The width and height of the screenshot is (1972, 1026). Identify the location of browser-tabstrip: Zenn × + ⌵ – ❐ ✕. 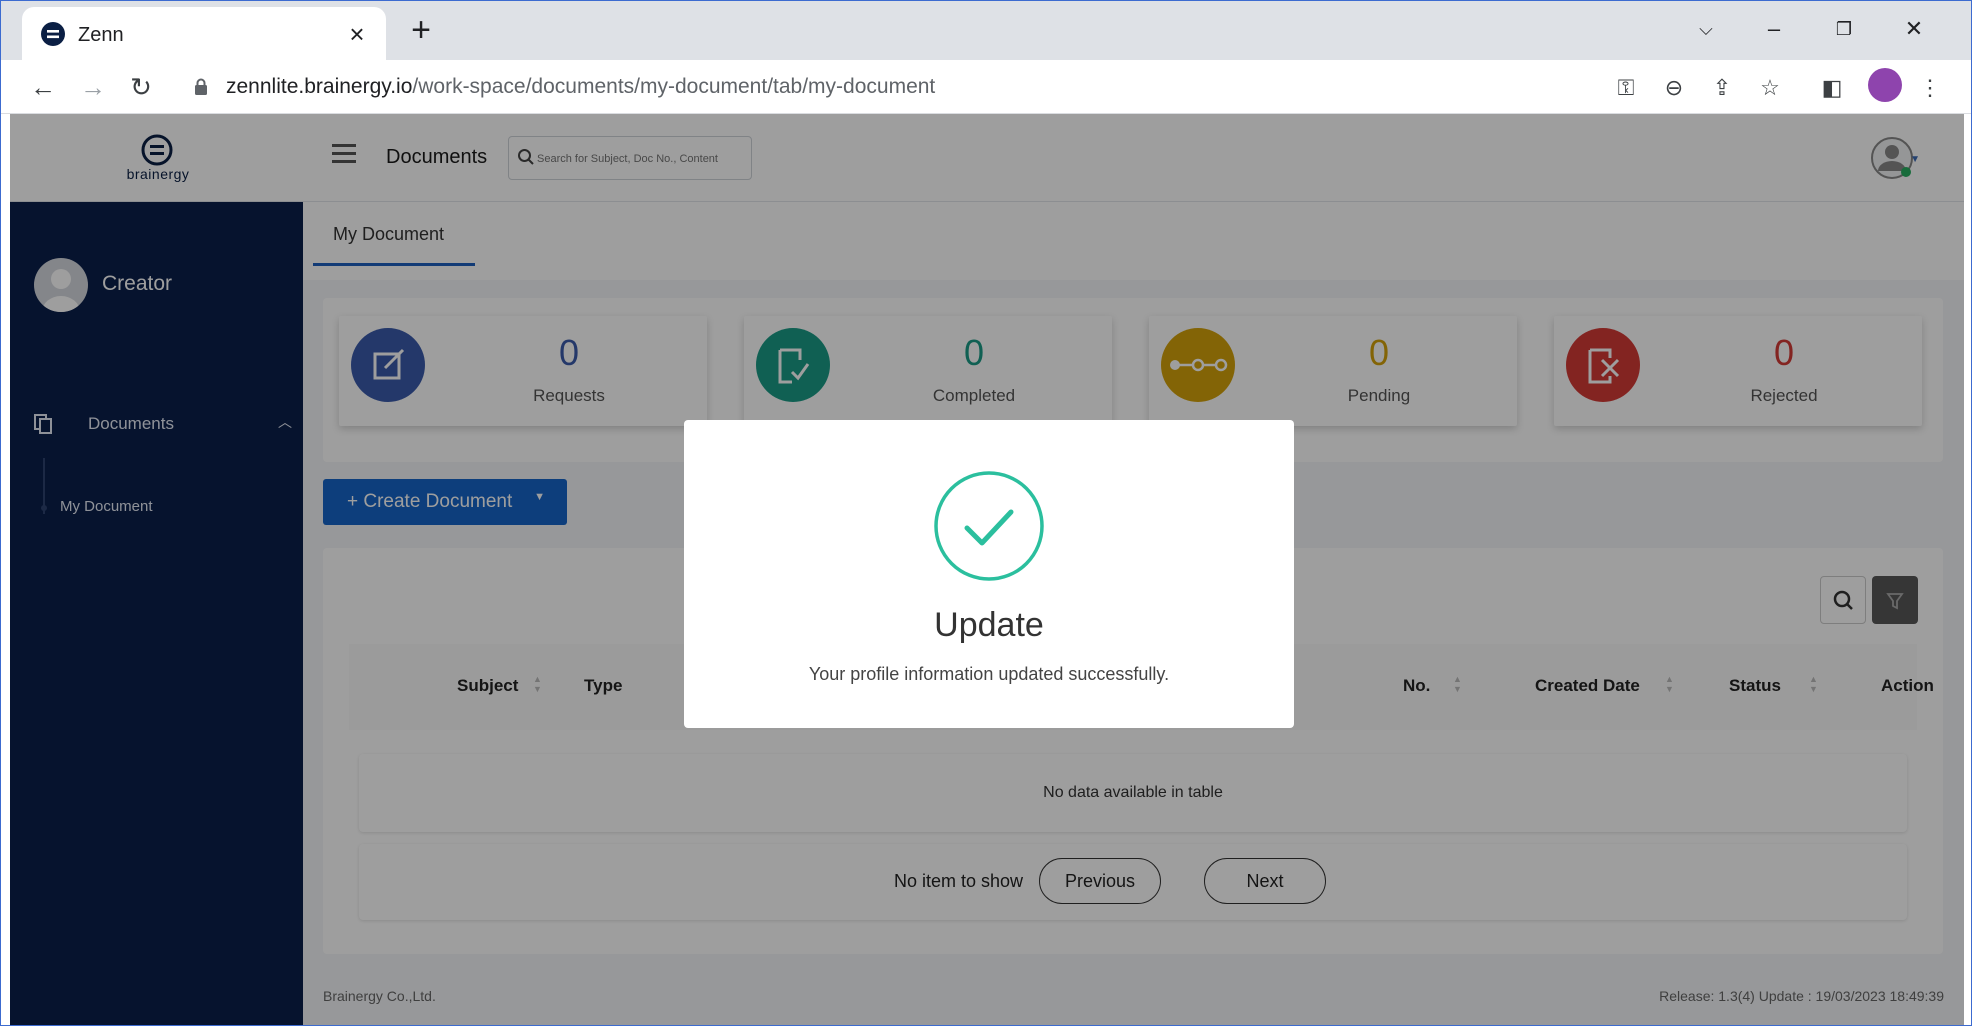
(986, 30).